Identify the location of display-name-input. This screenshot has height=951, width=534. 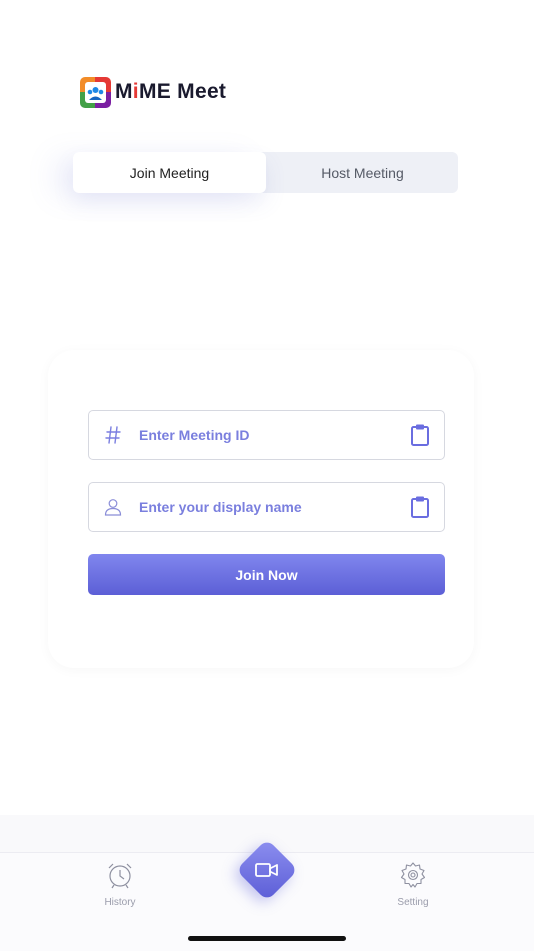
(266, 507).